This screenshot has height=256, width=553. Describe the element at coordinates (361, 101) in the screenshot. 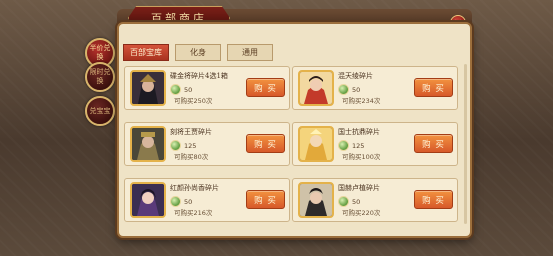

I see `item-limit: 可购买234次` at that location.